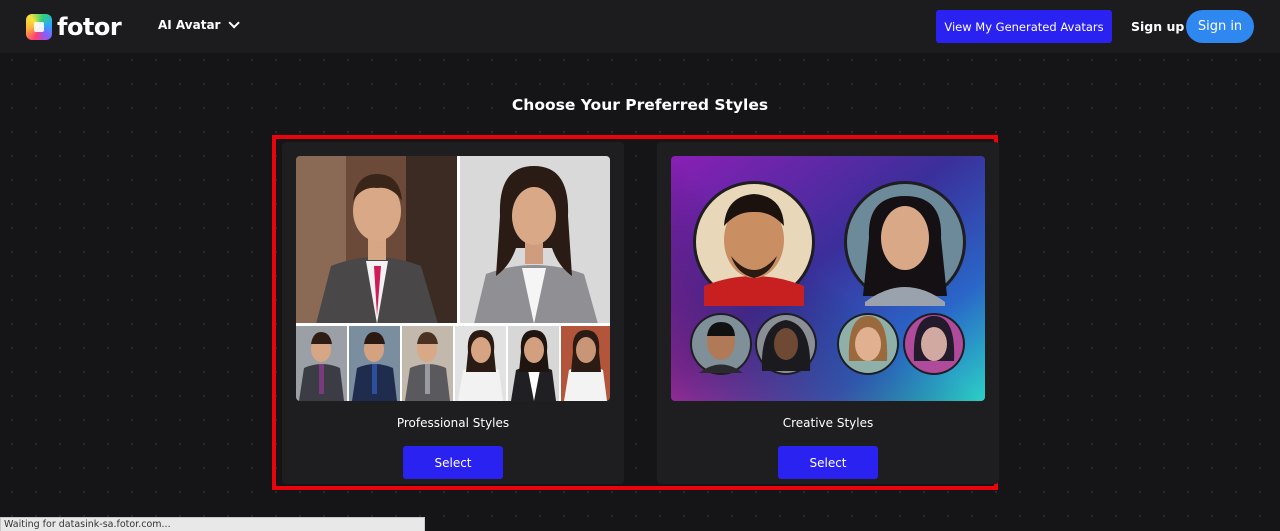 The height and width of the screenshot is (531, 1280). What do you see at coordinates (39, 27) in the screenshot?
I see `fotor-logo-icon` at bounding box center [39, 27].